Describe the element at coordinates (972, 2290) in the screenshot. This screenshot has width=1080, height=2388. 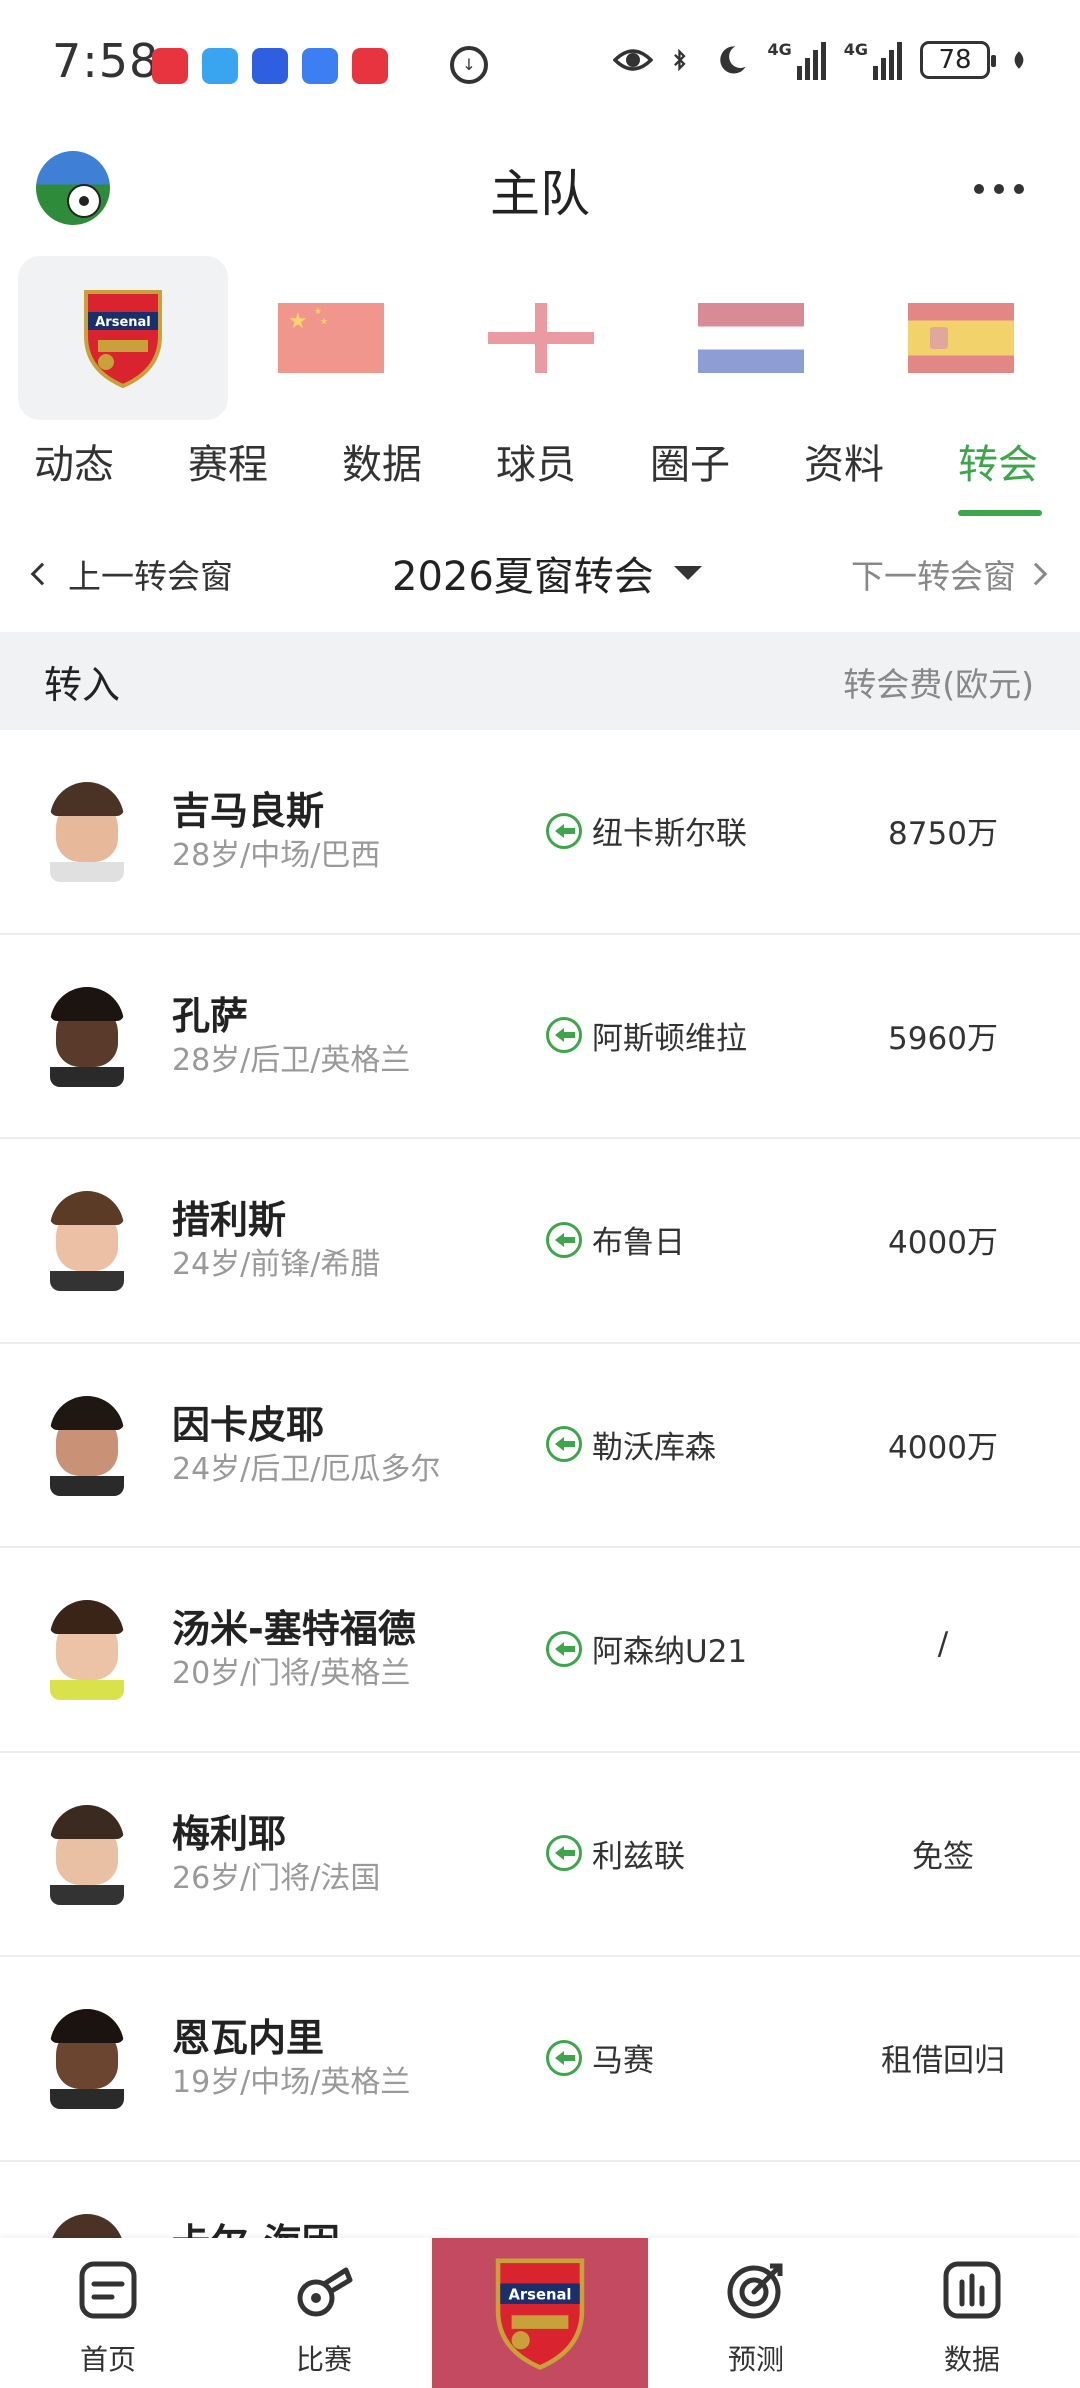
I see `bar-chart-icon` at that location.